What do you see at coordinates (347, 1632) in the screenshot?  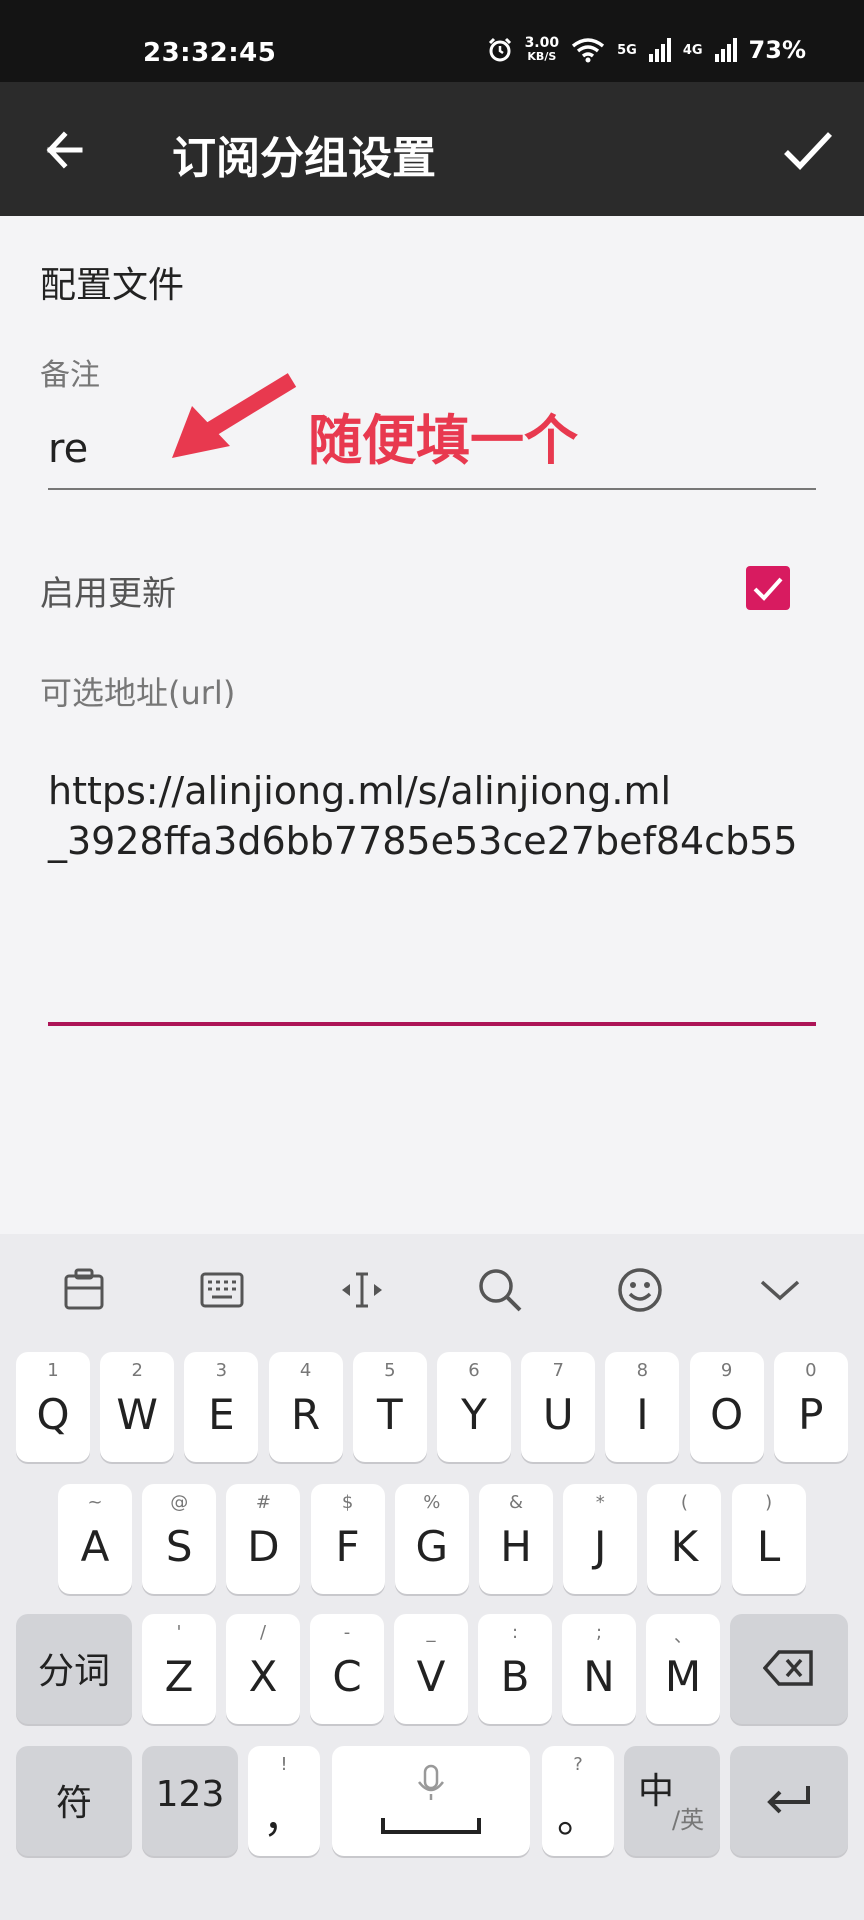 I see `key-sub-label: -` at bounding box center [347, 1632].